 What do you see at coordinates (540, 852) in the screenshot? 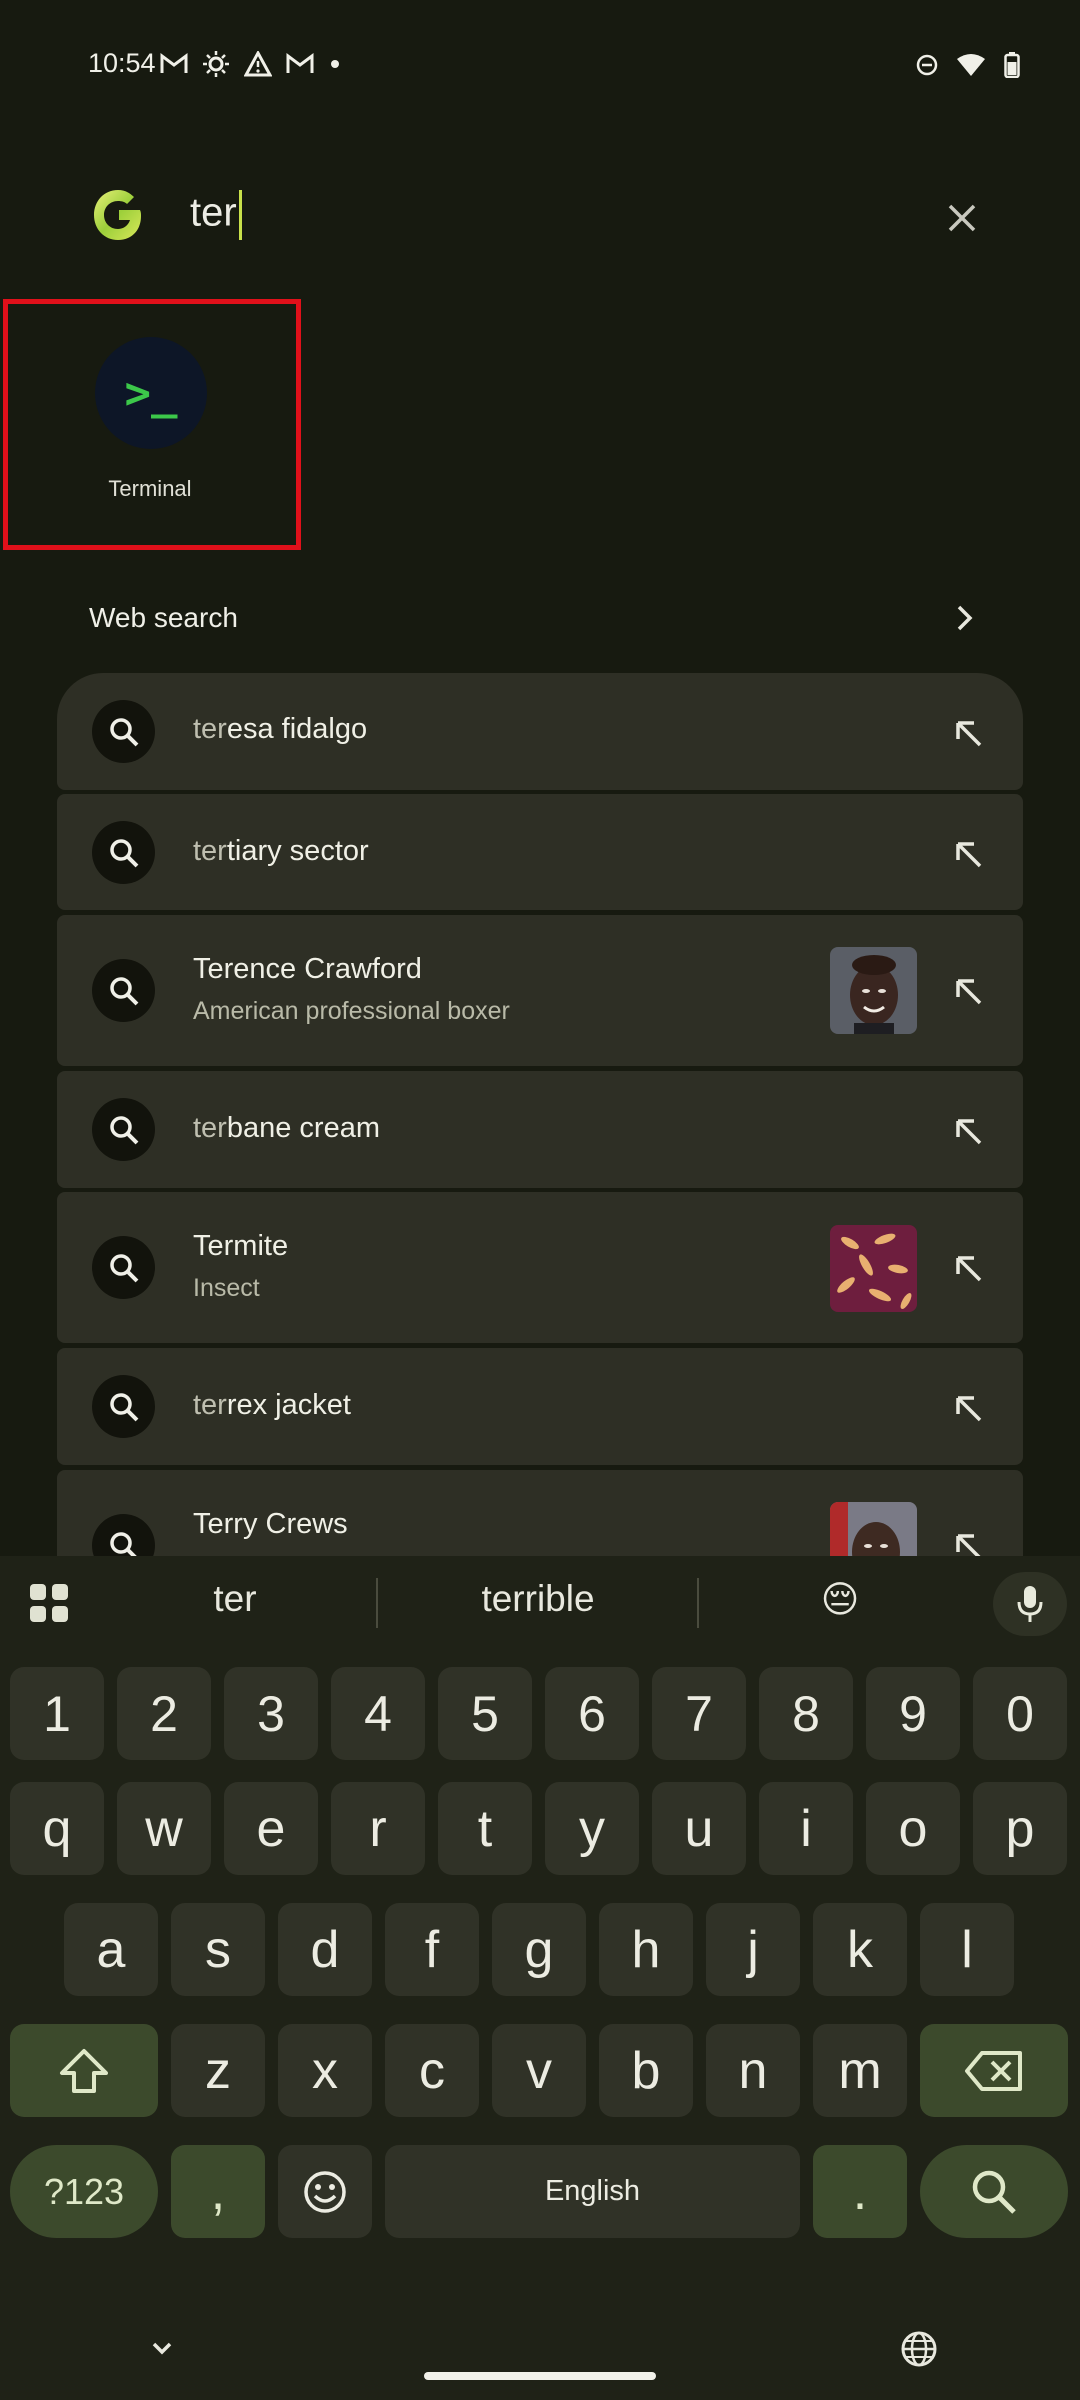
I see `suggestion-item: tertiary sector` at bounding box center [540, 852].